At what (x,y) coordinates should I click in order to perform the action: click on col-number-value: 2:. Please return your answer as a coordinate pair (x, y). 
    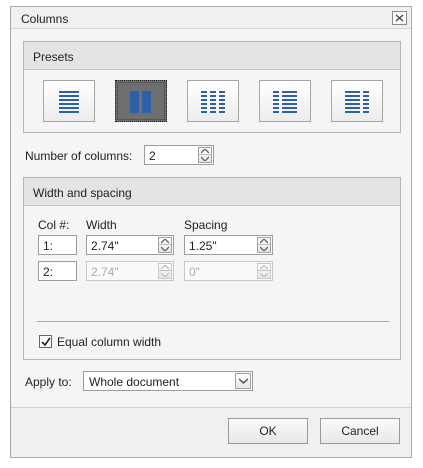
    Looking at the image, I should click on (48, 272).